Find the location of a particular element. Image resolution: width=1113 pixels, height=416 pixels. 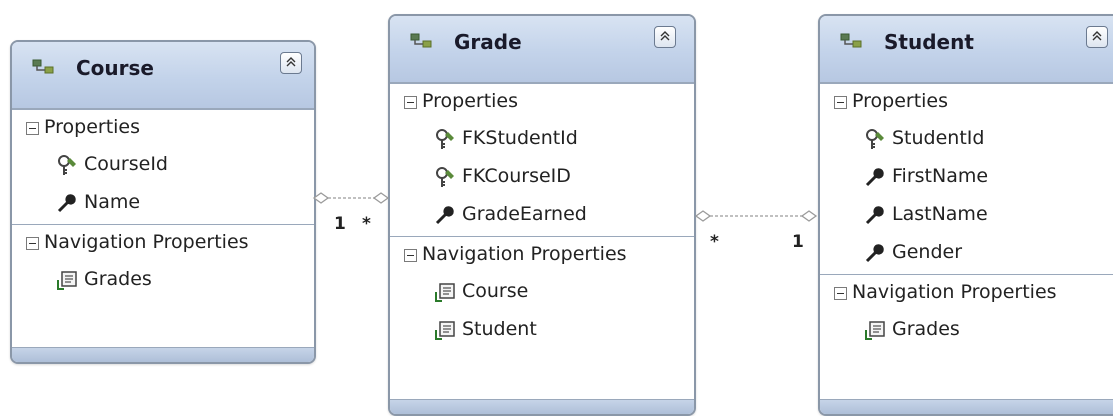

property-name: FirstName is located at coordinates (940, 176).